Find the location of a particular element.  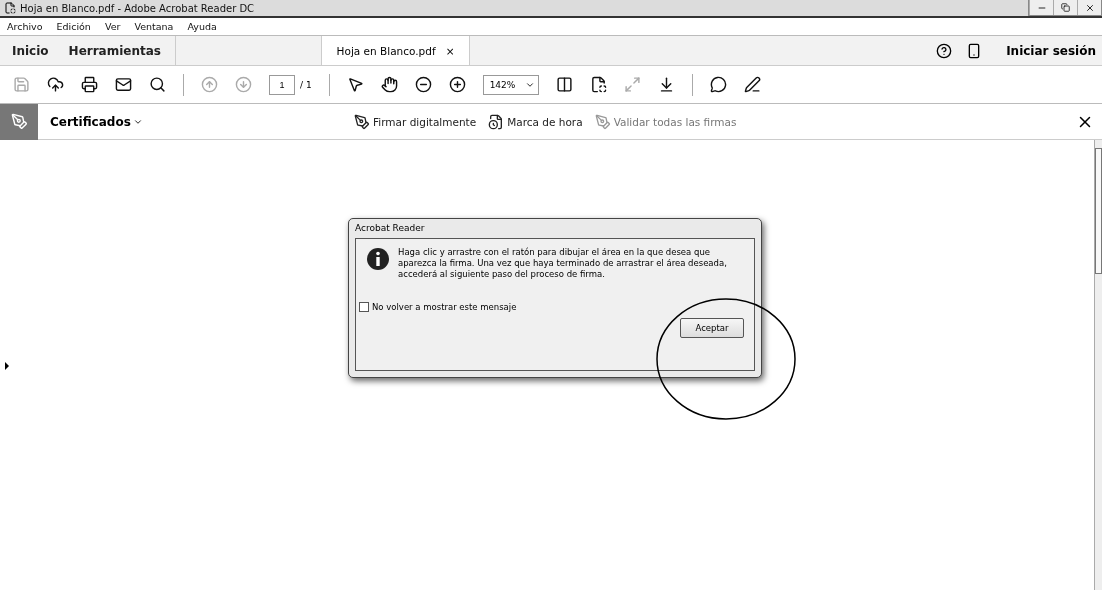

certificates-tool-button is located at coordinates (19, 121).